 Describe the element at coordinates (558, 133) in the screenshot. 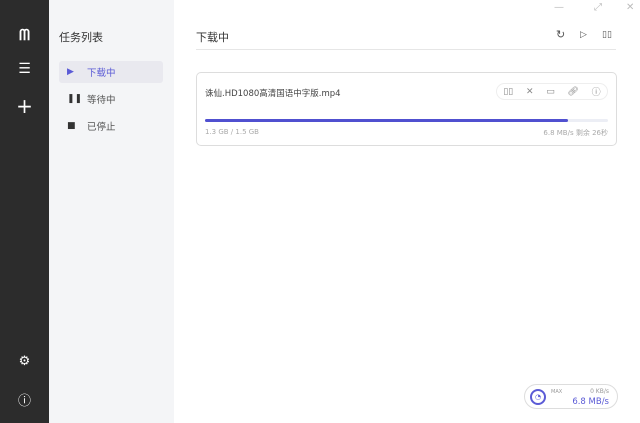

I see `speed-value: 6.8 MB/s` at that location.